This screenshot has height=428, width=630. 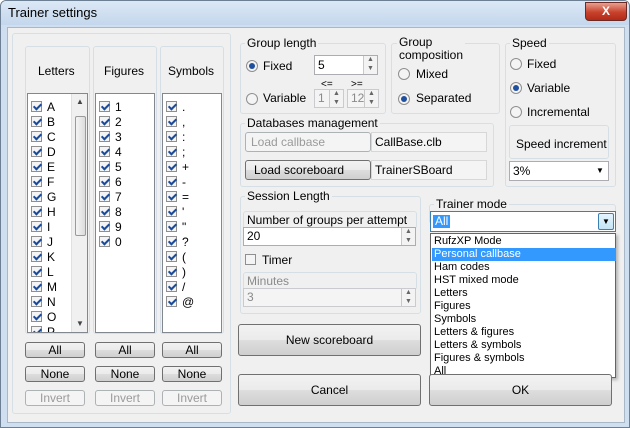 I want to click on letter-item: N, so click(x=43, y=301).